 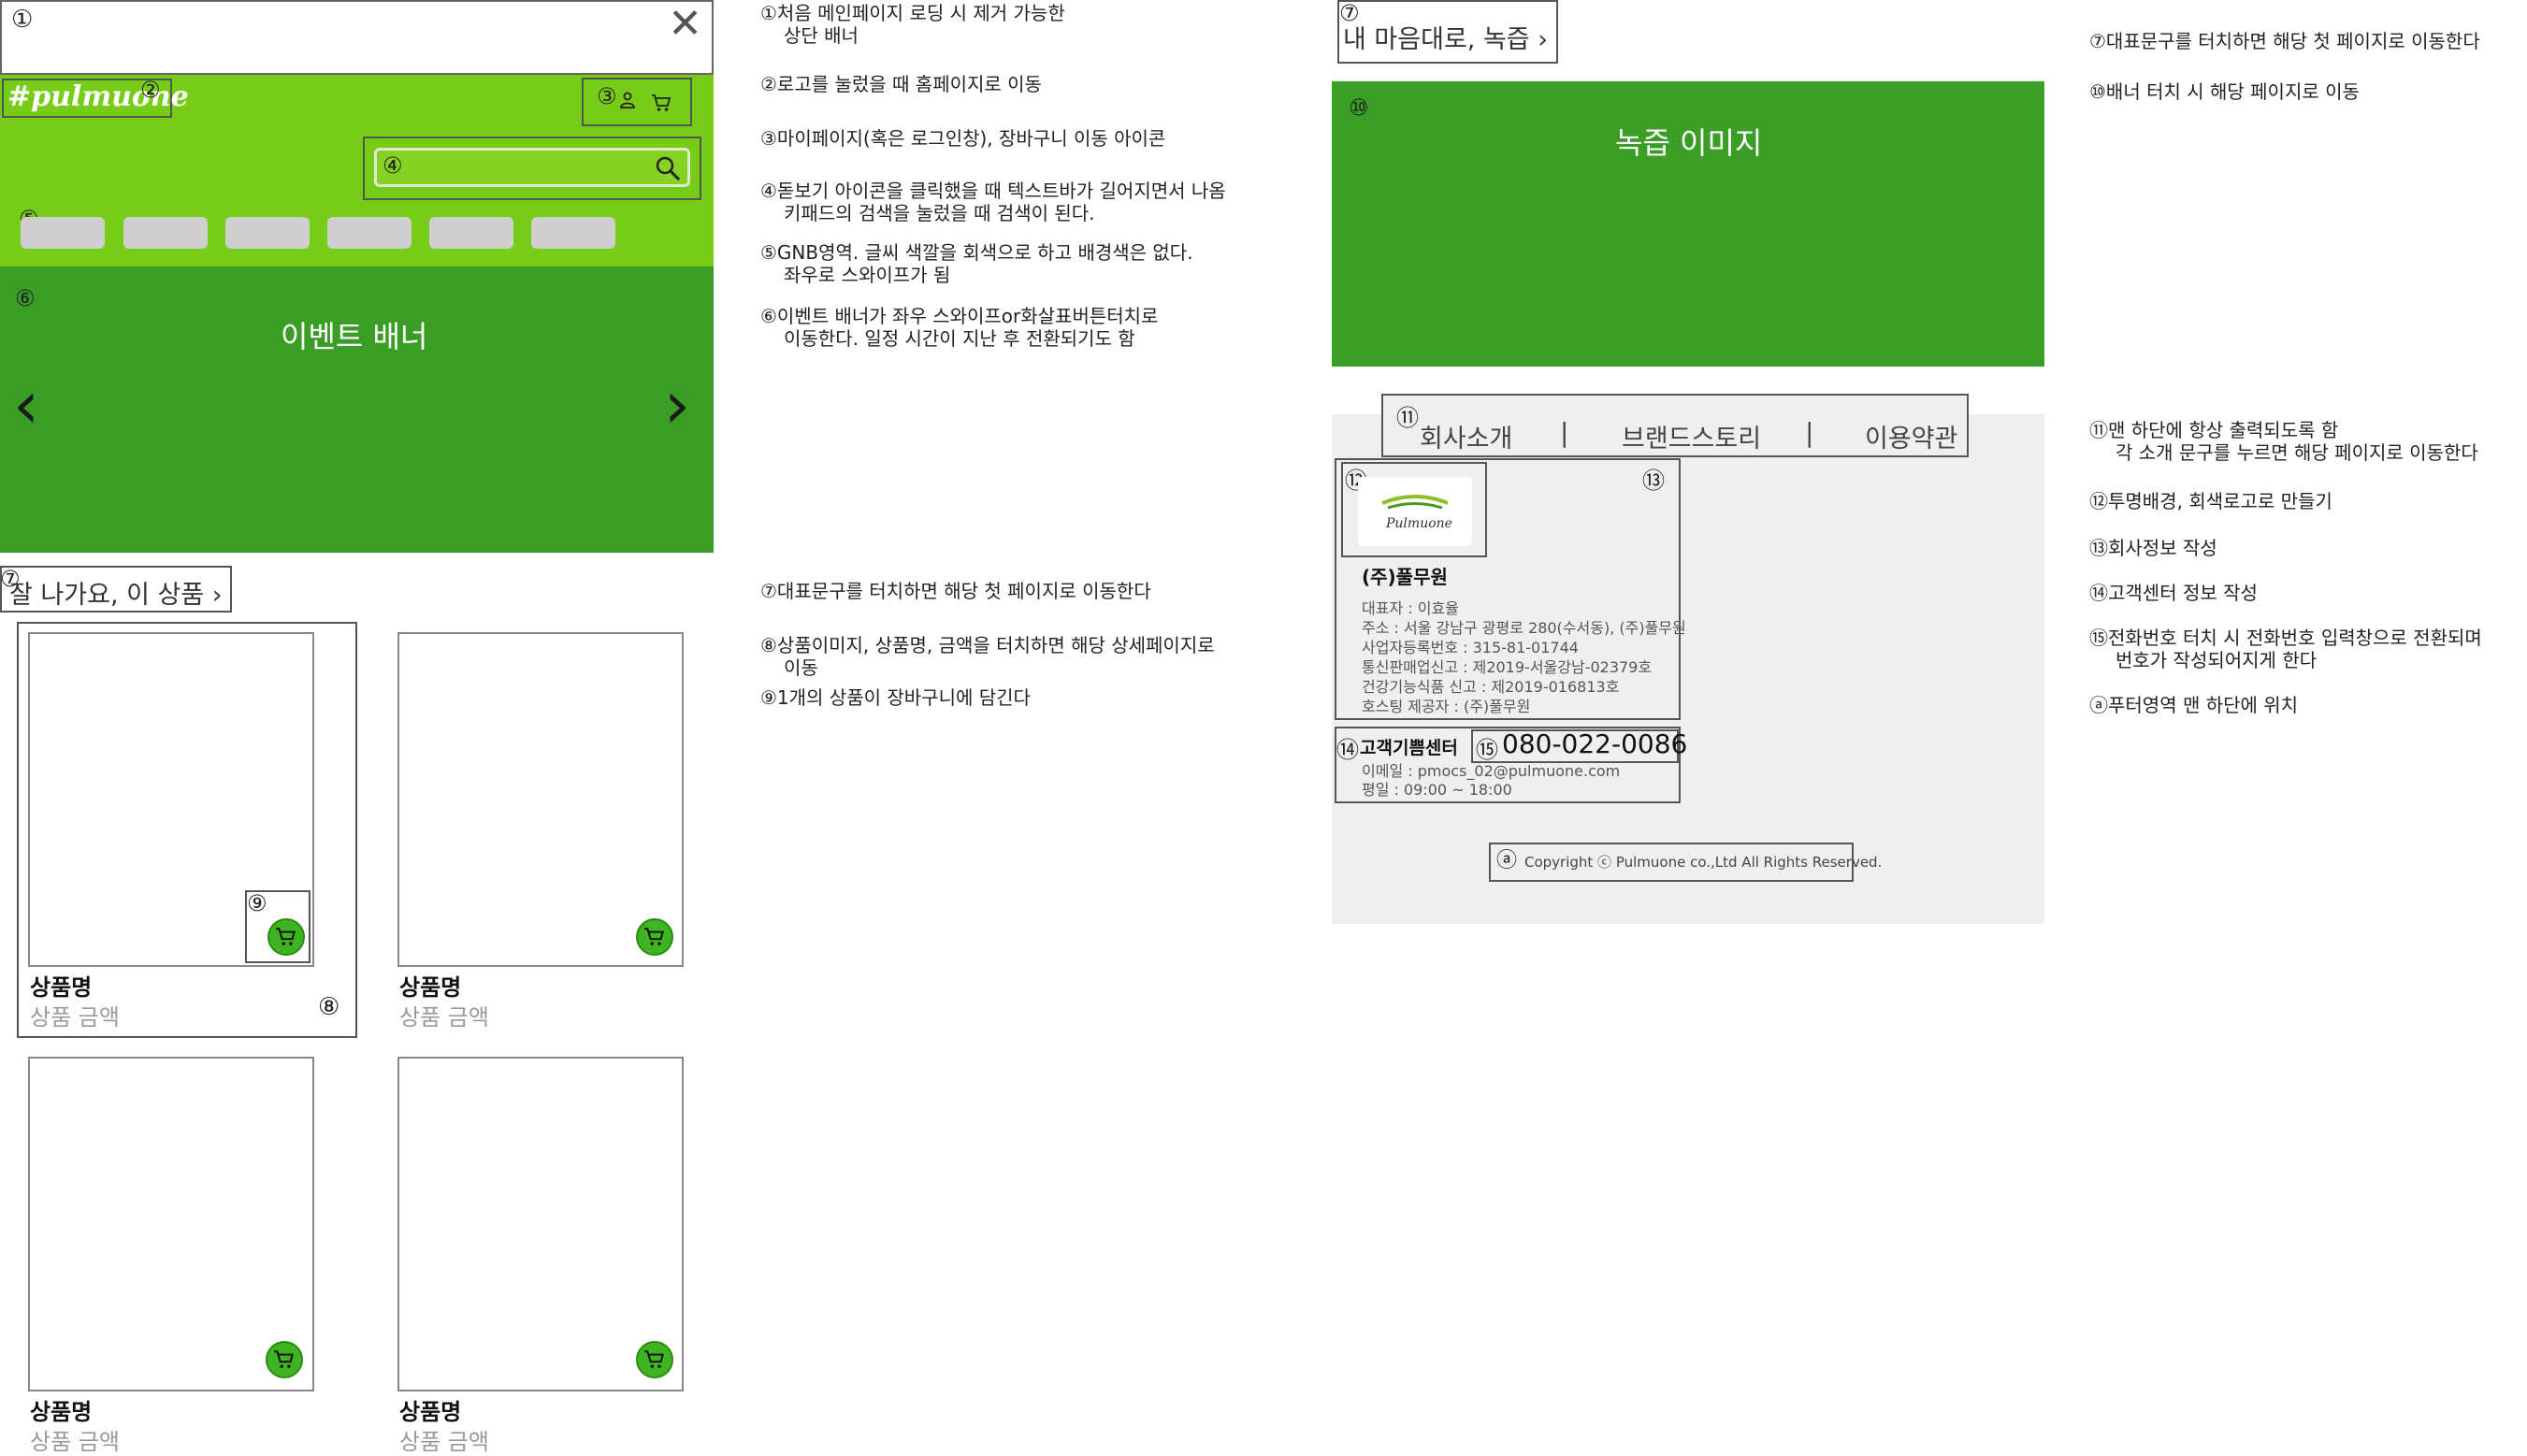 I want to click on company-name: (주)풀무원, so click(x=1405, y=577).